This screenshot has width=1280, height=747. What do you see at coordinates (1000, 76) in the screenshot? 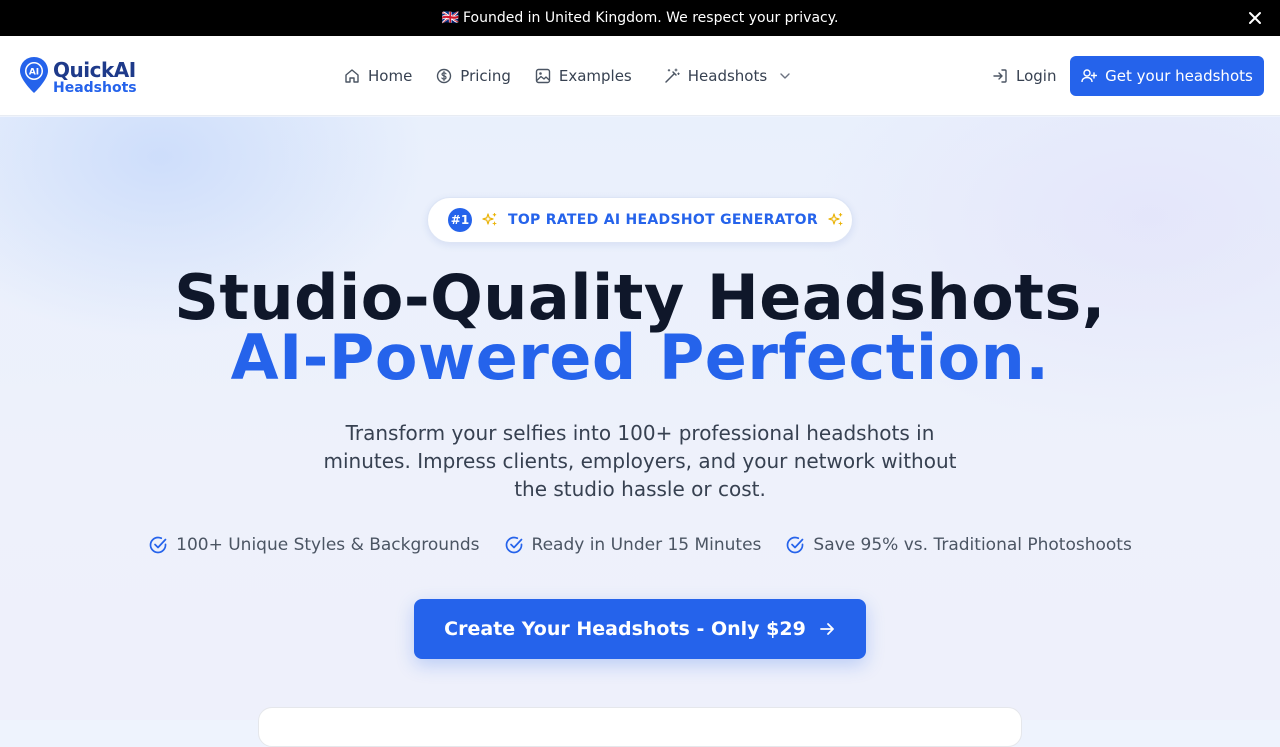
I see `login-icon` at bounding box center [1000, 76].